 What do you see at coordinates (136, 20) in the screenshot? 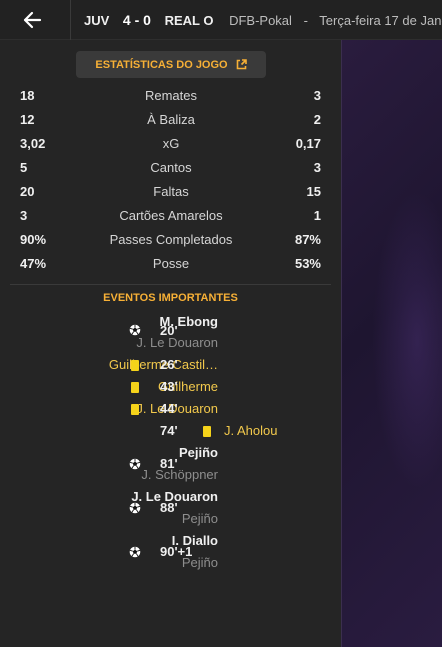
I see `match-score: 4 - 0` at bounding box center [136, 20].